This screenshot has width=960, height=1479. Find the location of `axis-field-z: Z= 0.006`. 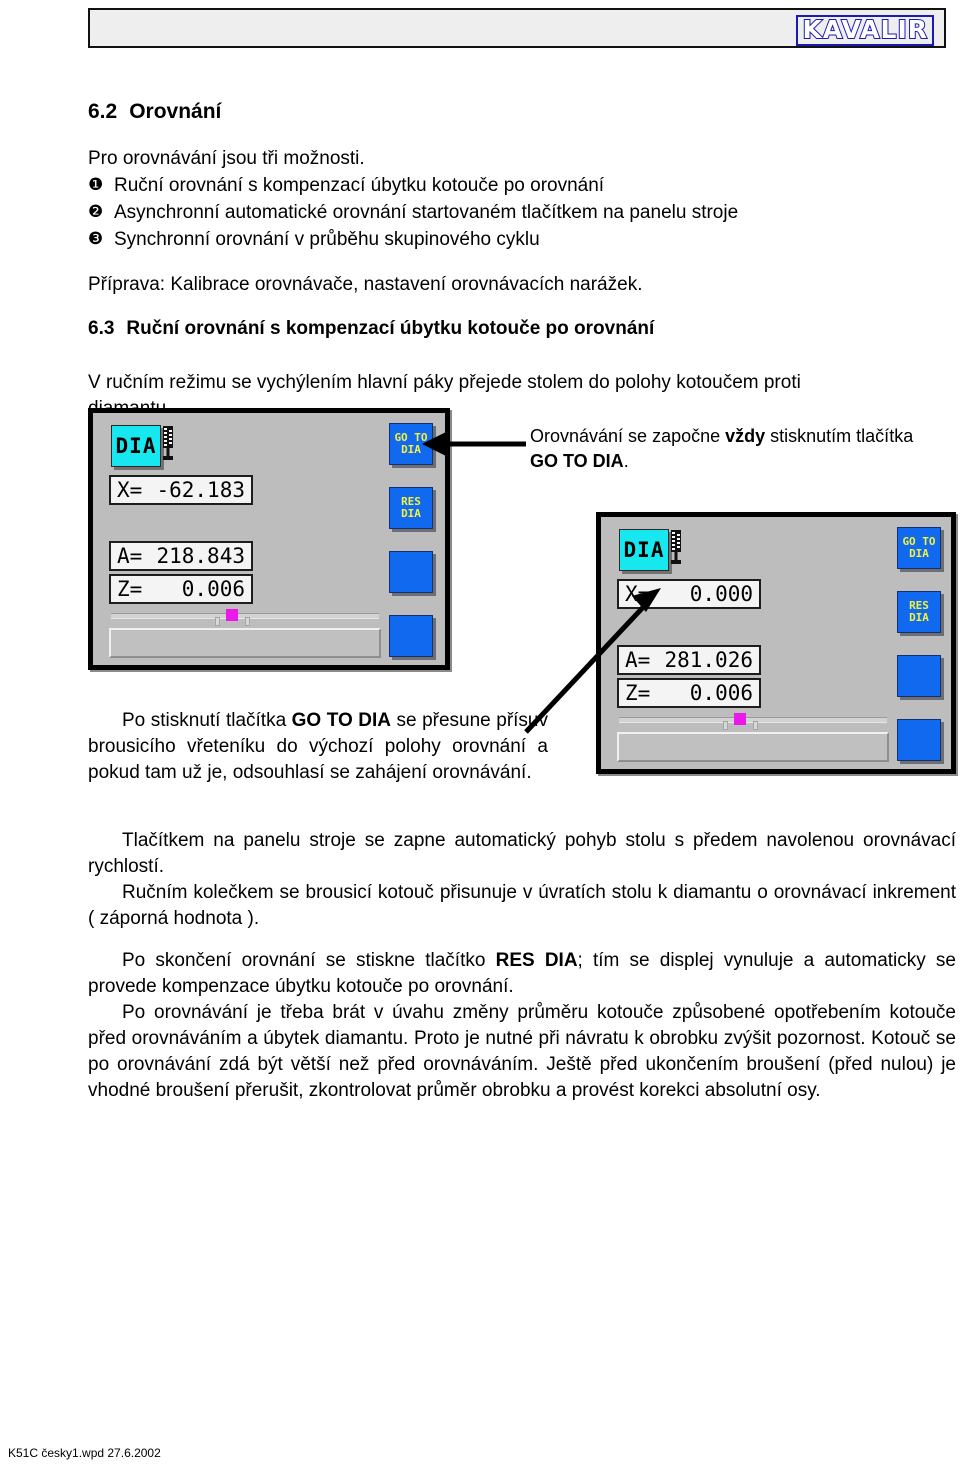

axis-field-z: Z= 0.006 is located at coordinates (181, 589).